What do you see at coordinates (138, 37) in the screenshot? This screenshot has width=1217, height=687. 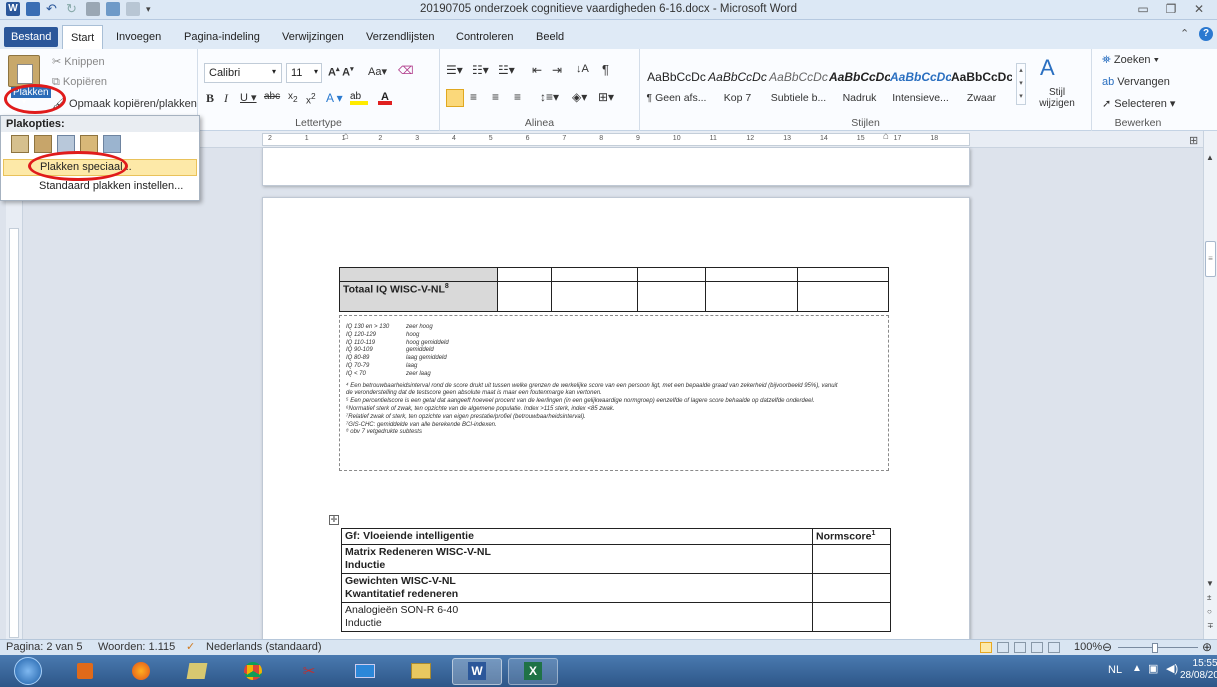 I see `tab-invoegen: Invoegen` at bounding box center [138, 37].